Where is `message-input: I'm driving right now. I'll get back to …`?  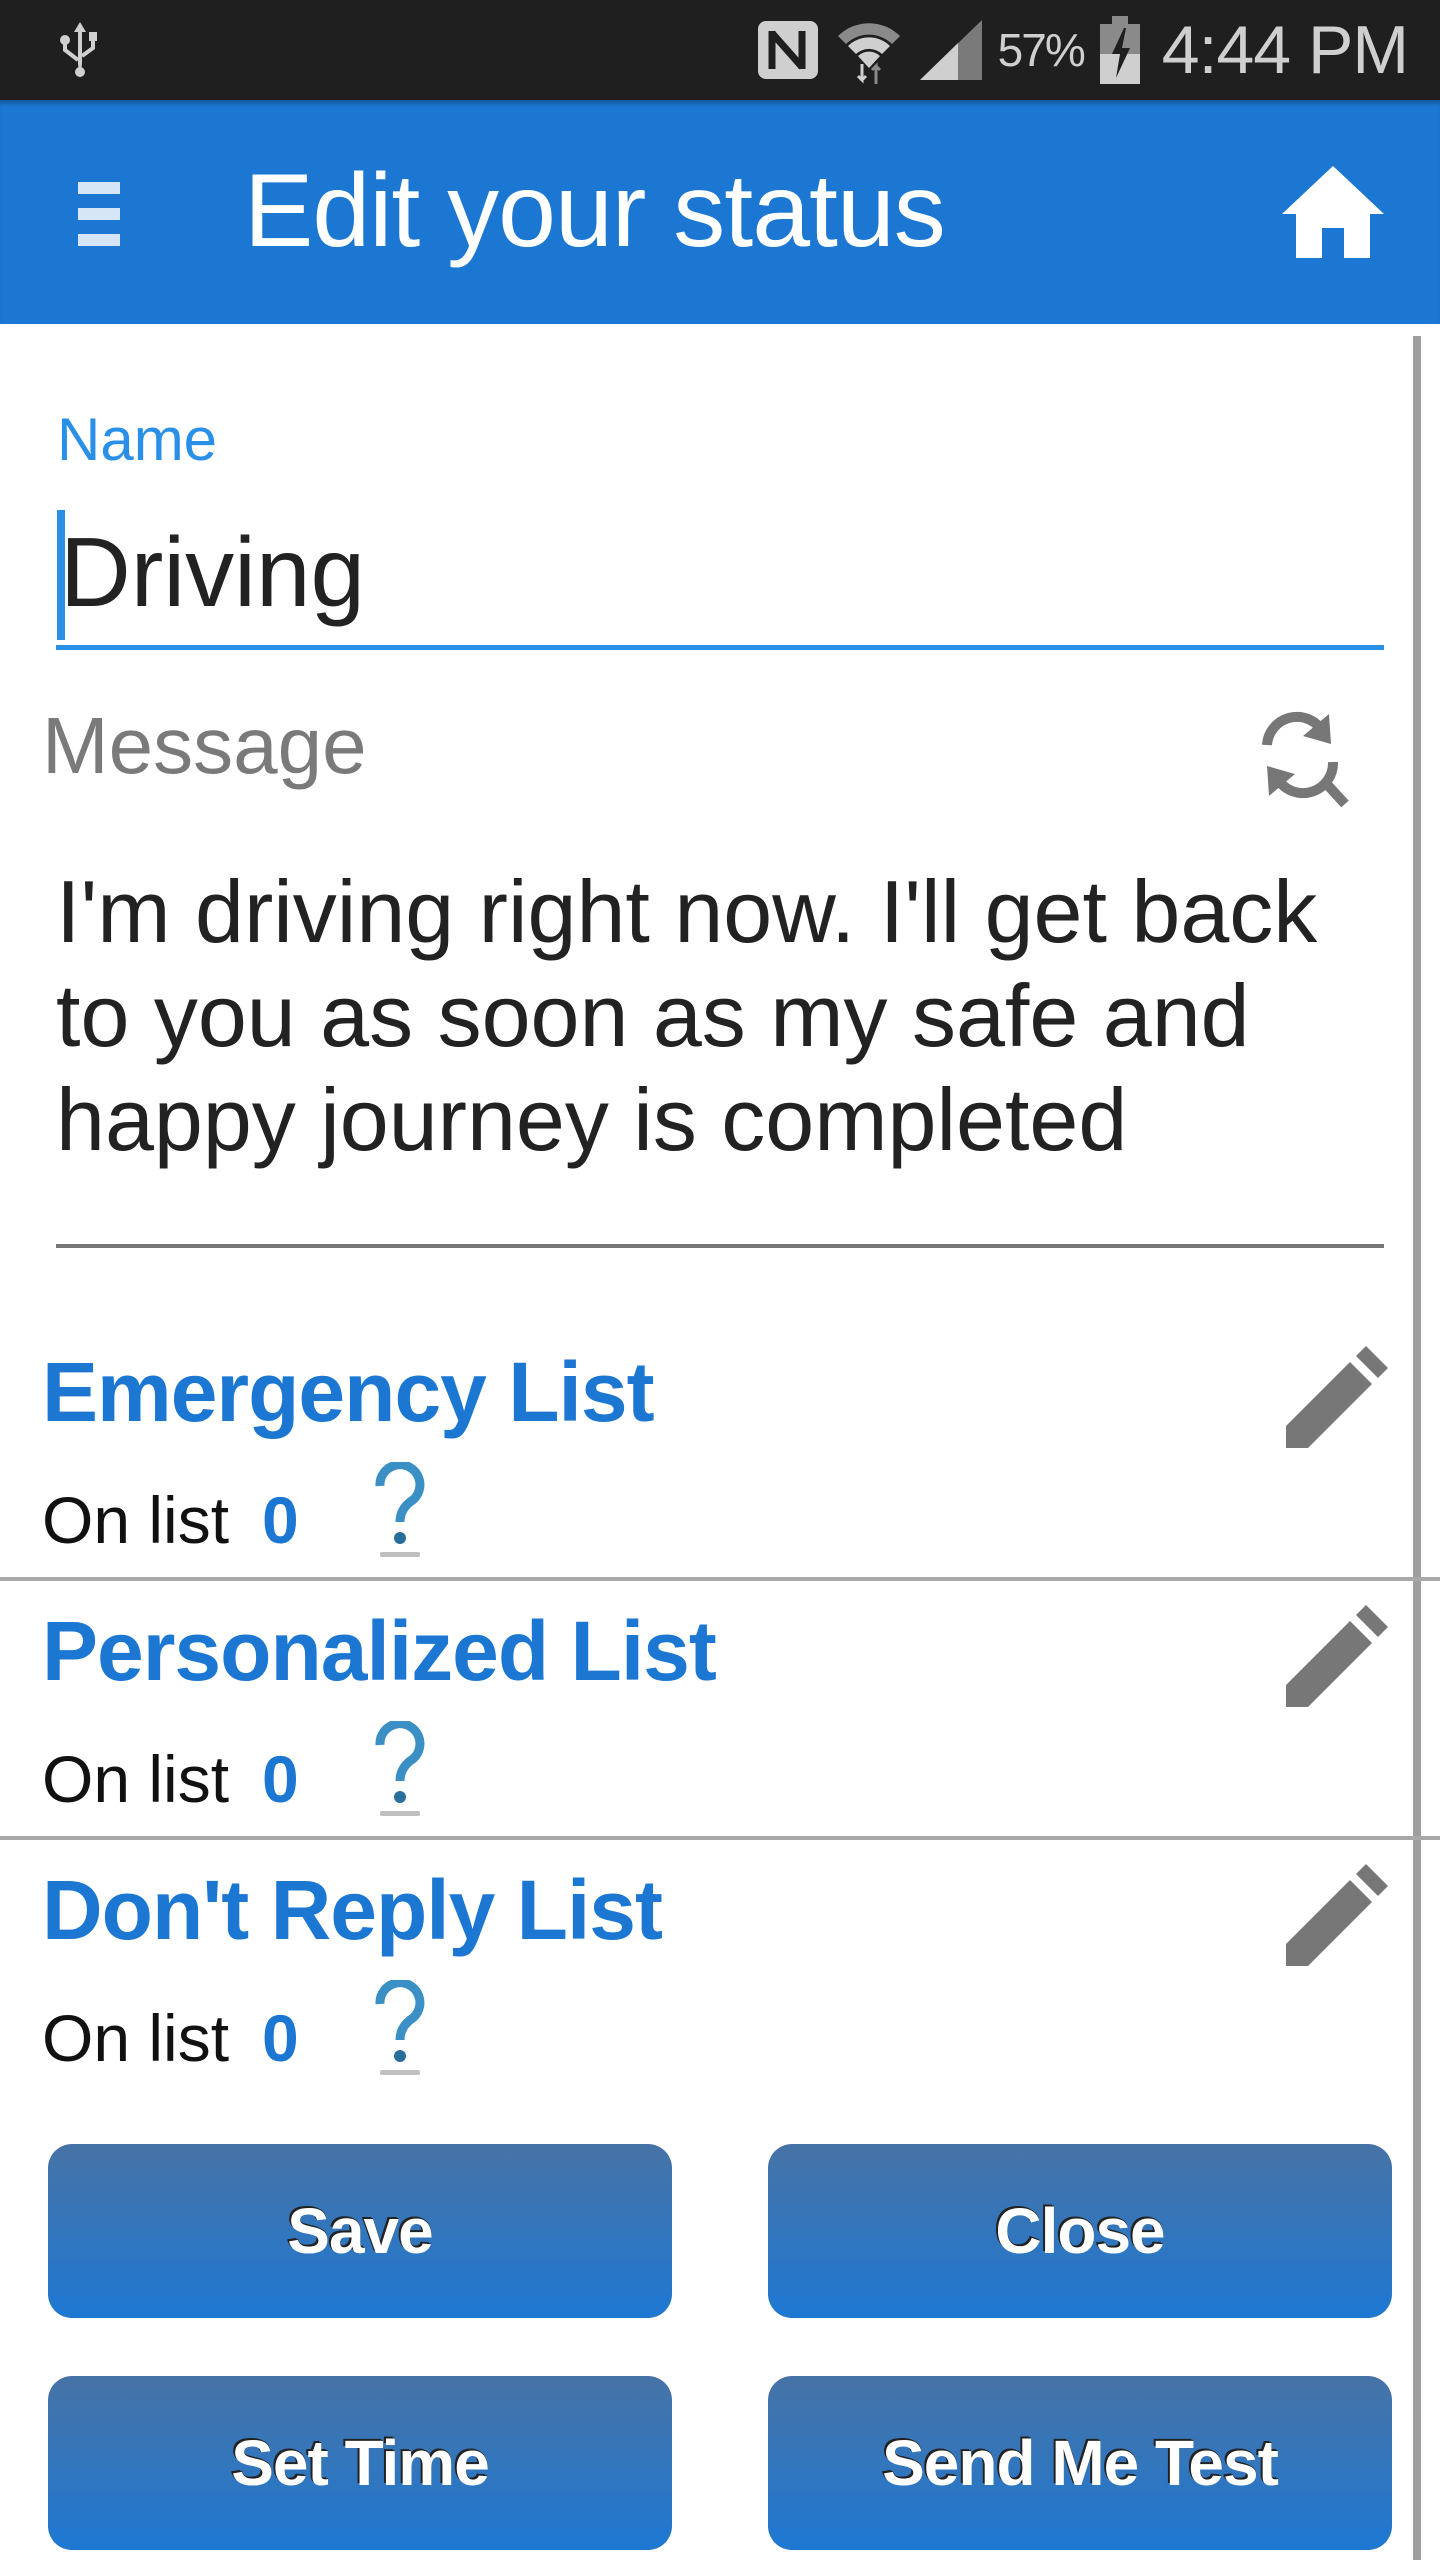 message-input: I'm driving right now. I'll get back to … is located at coordinates (726, 1020).